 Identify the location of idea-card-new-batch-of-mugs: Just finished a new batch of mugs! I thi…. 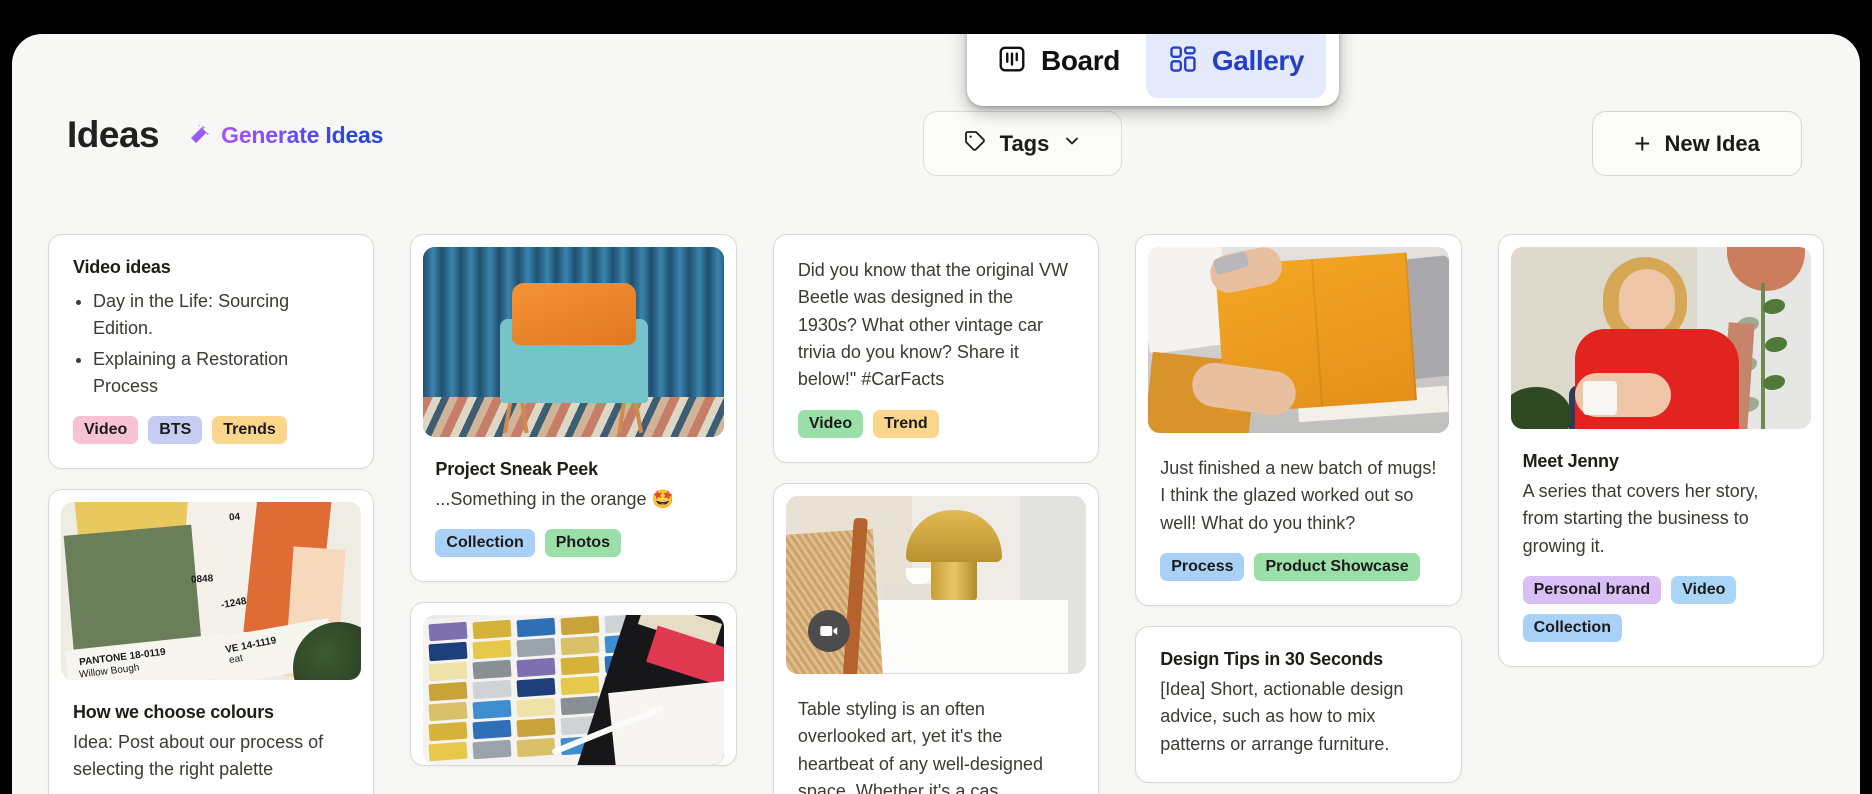
(1298, 420).